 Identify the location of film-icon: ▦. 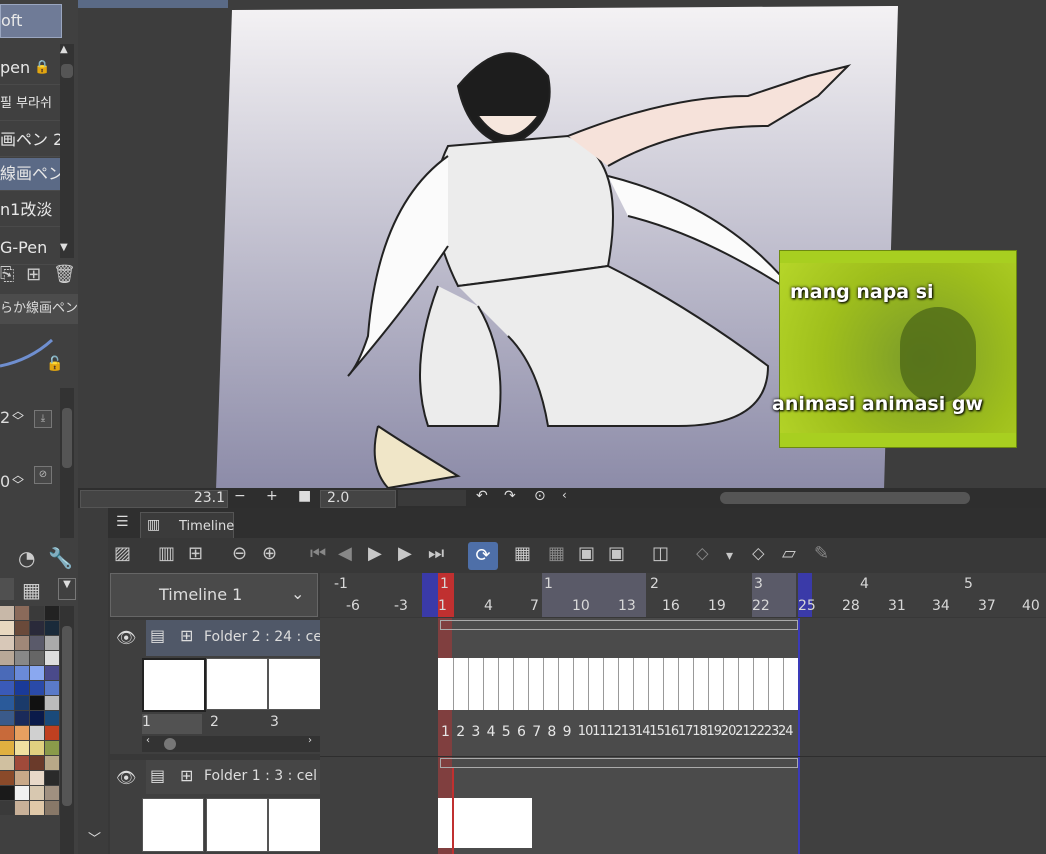
(31, 590).